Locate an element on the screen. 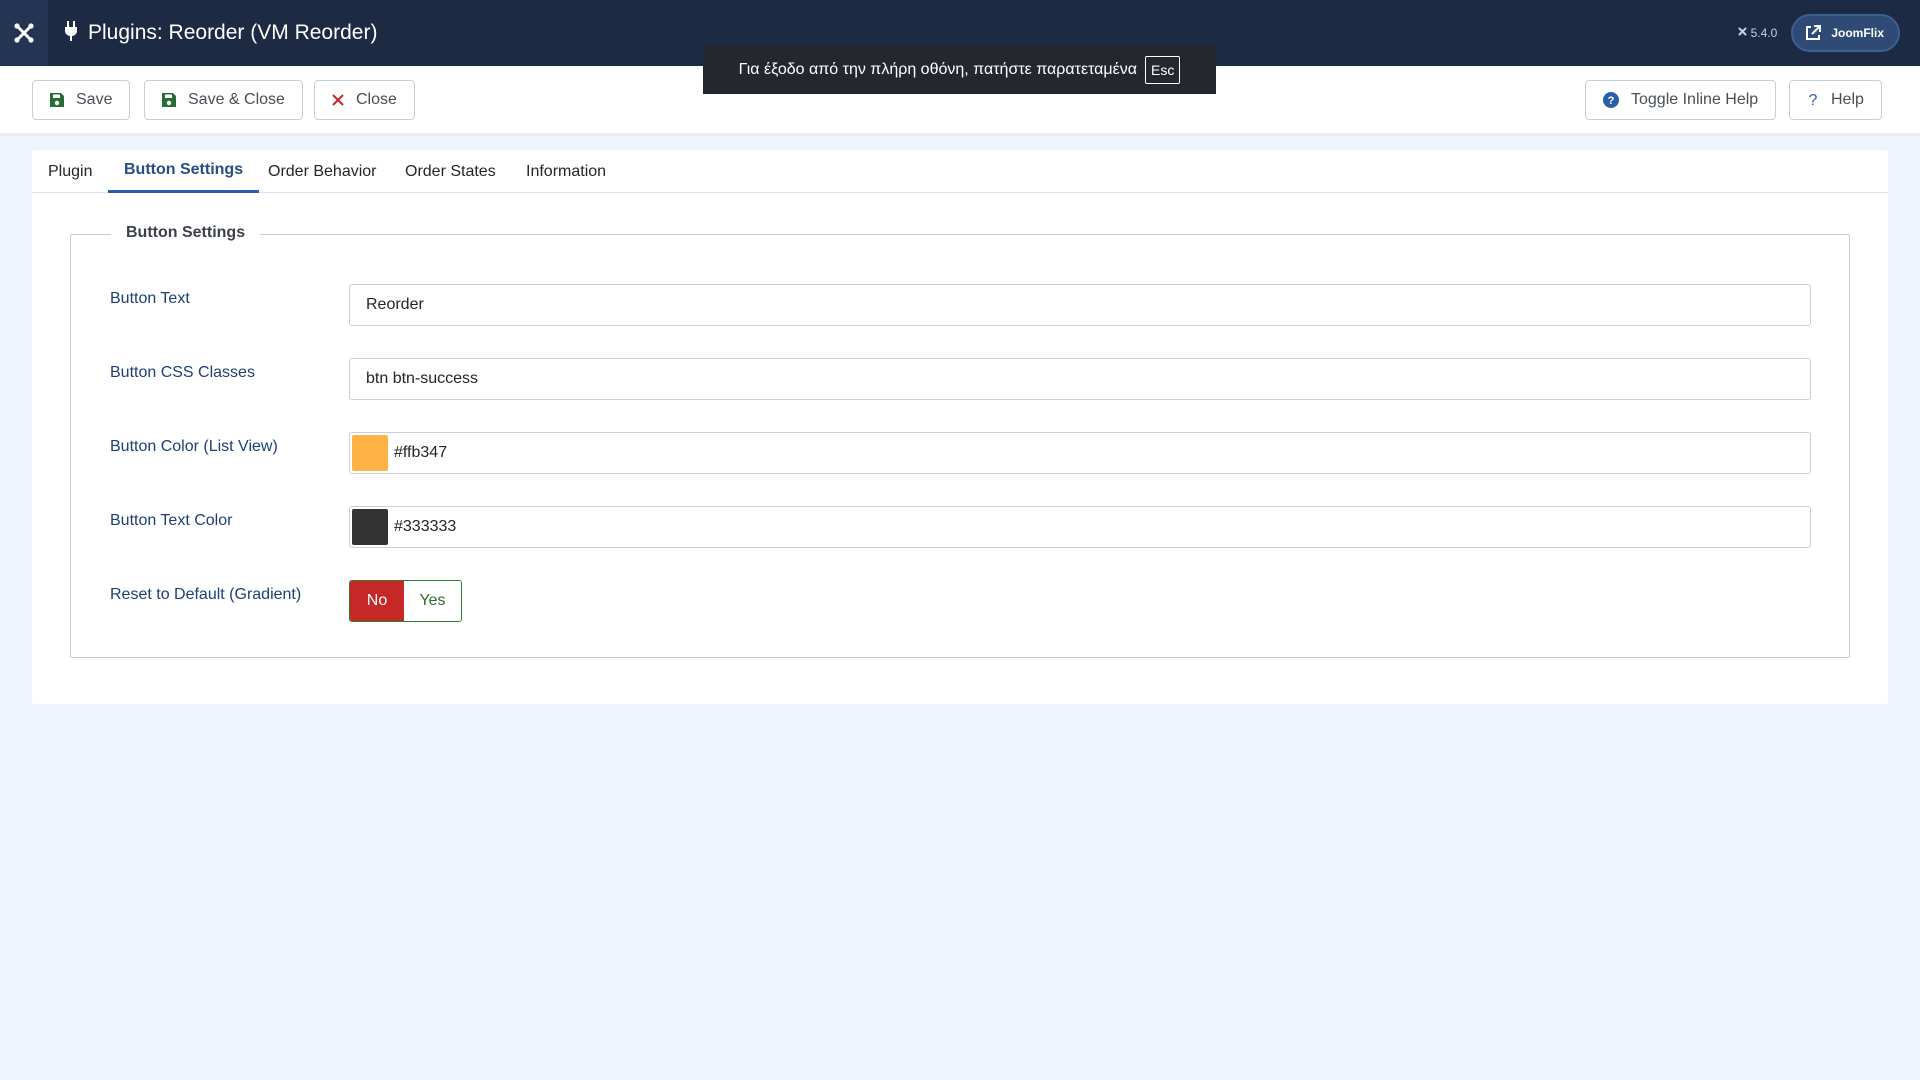  fieldset-legend: Button Settings is located at coordinates (186, 233).